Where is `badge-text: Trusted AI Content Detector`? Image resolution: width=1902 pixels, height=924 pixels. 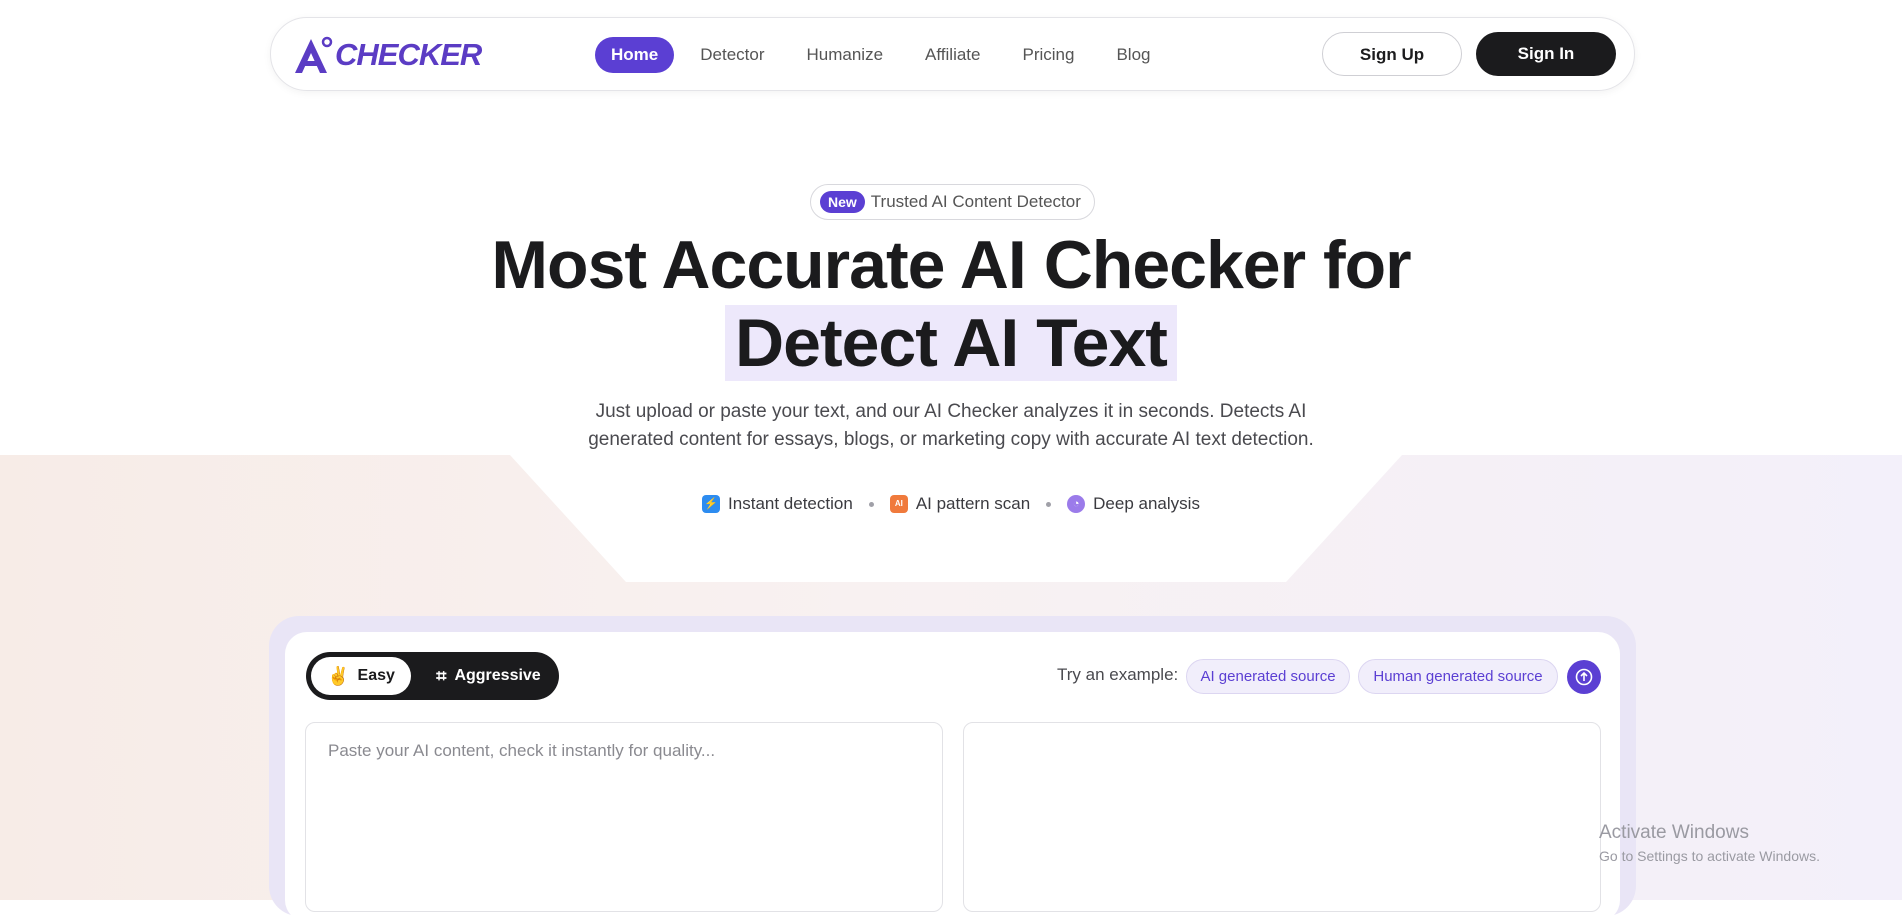
badge-text: Trusted AI Content Detector is located at coordinates (975, 201).